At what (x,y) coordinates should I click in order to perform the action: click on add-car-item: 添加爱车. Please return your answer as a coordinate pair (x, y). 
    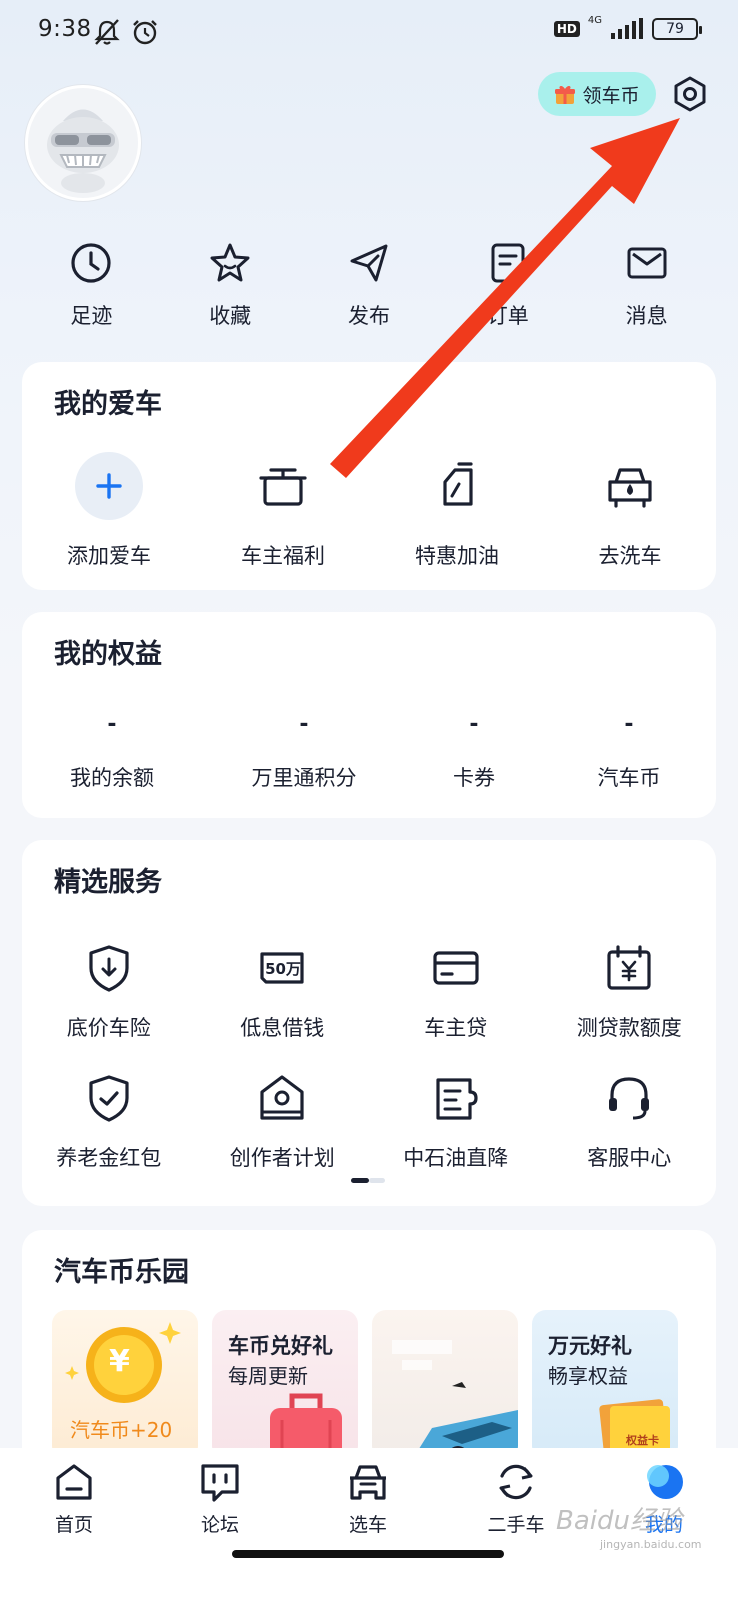
    Looking at the image, I should click on (109, 511).